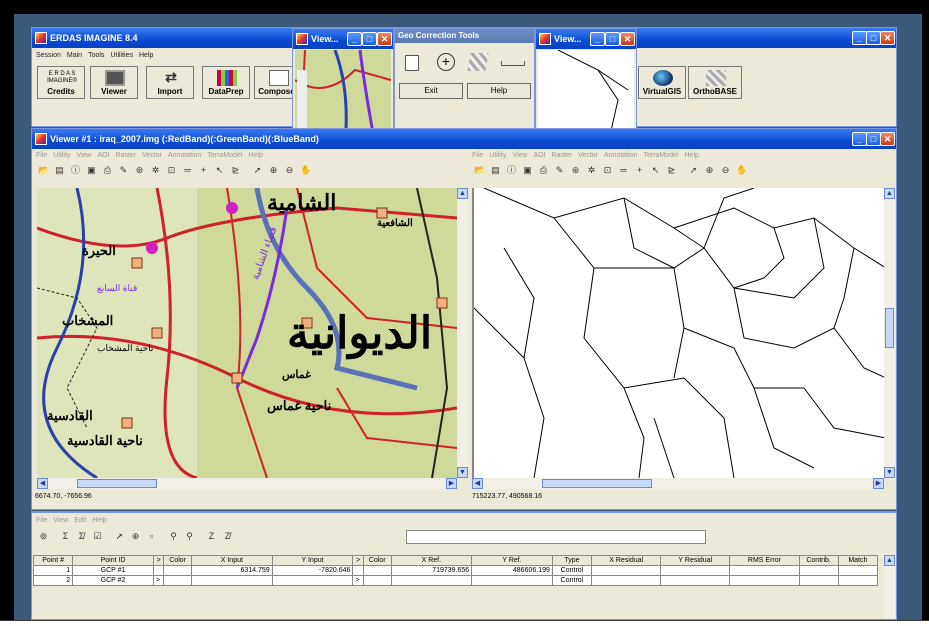 The image size is (929, 626). I want to click on menu-view: View, so click(519, 155).